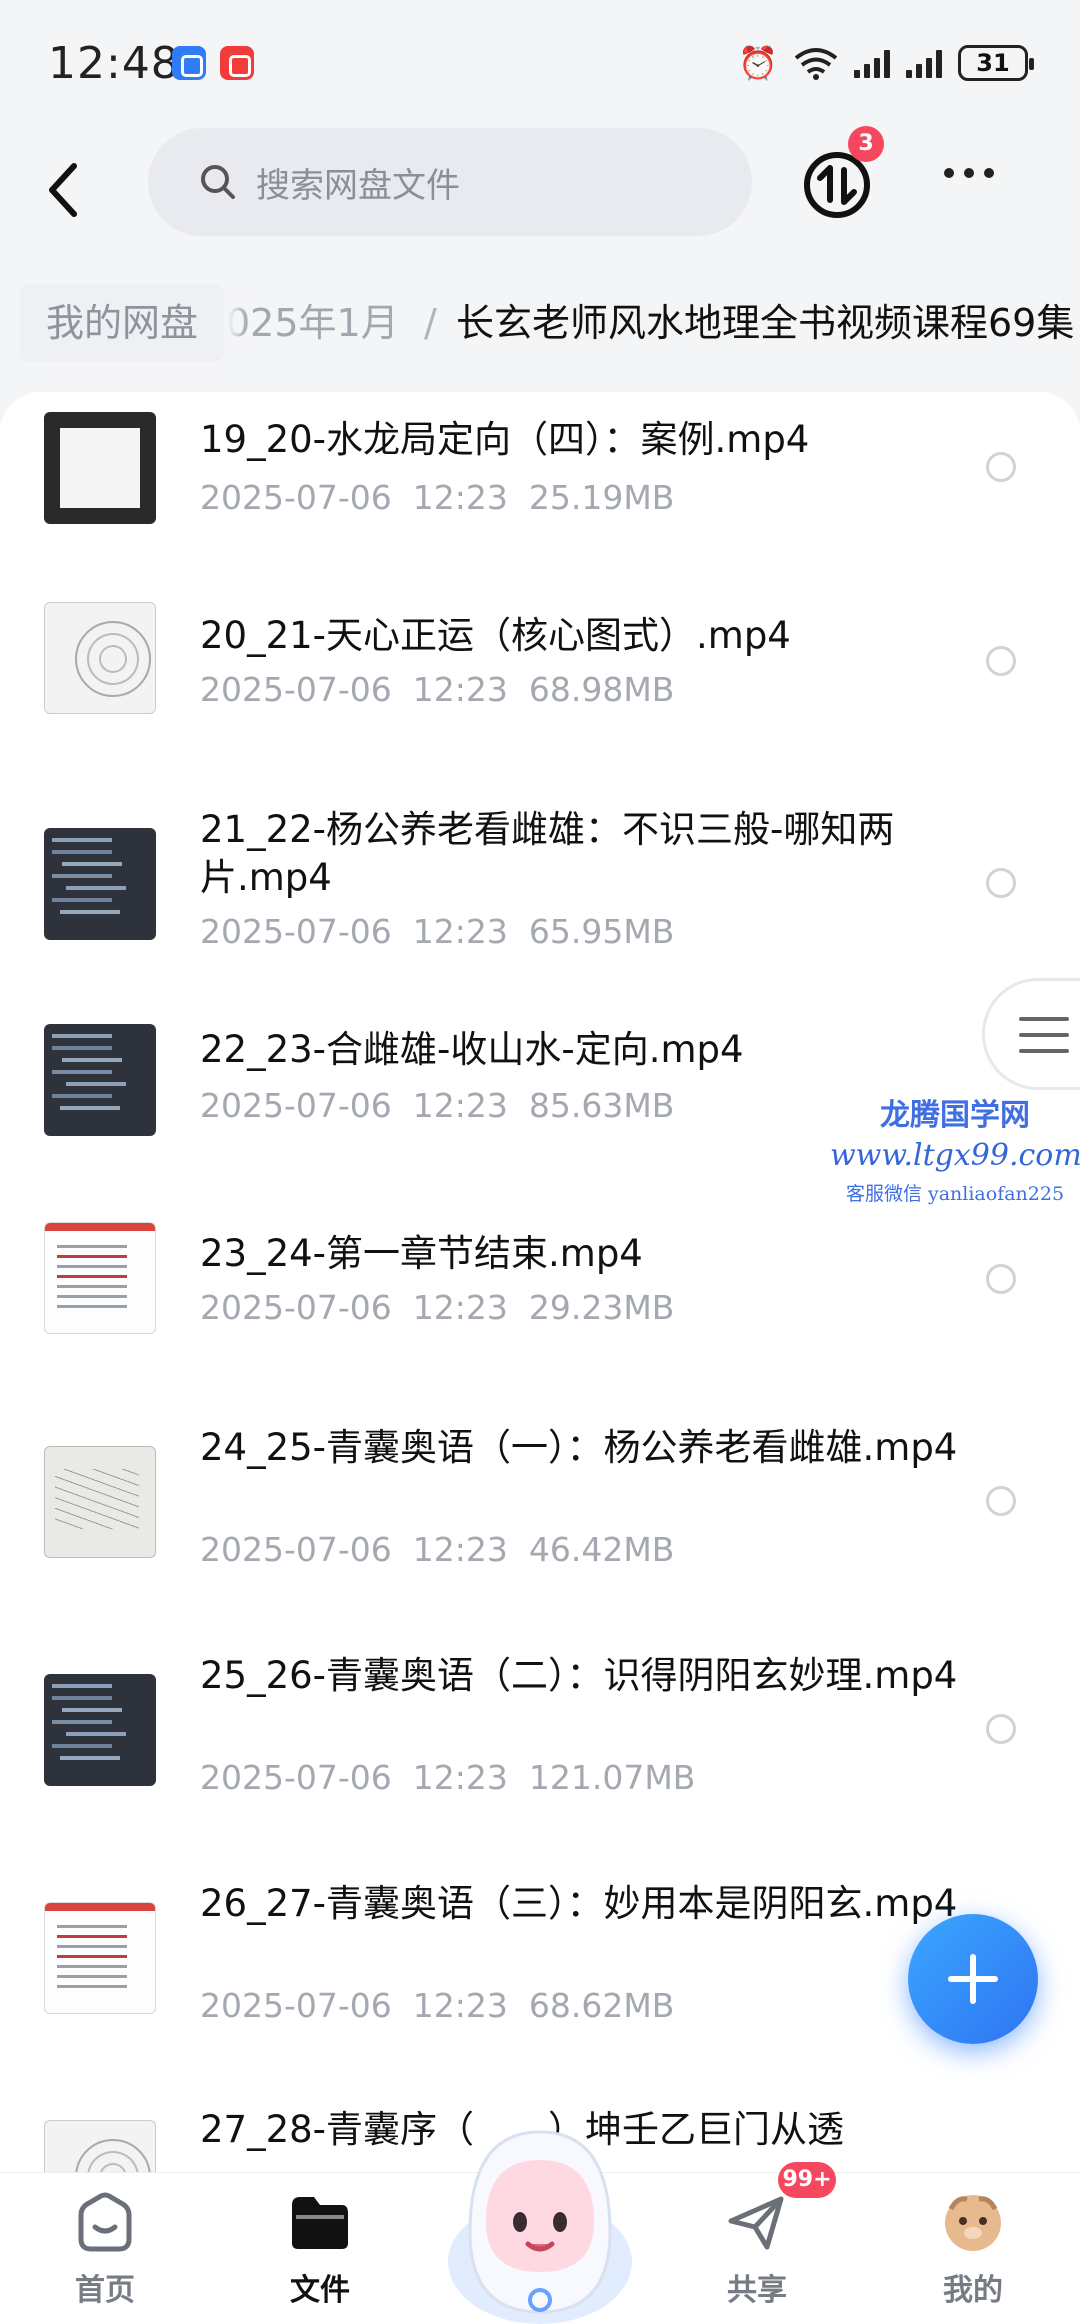  Describe the element at coordinates (866, 144) in the screenshot. I see `transfer-badge: 3` at that location.